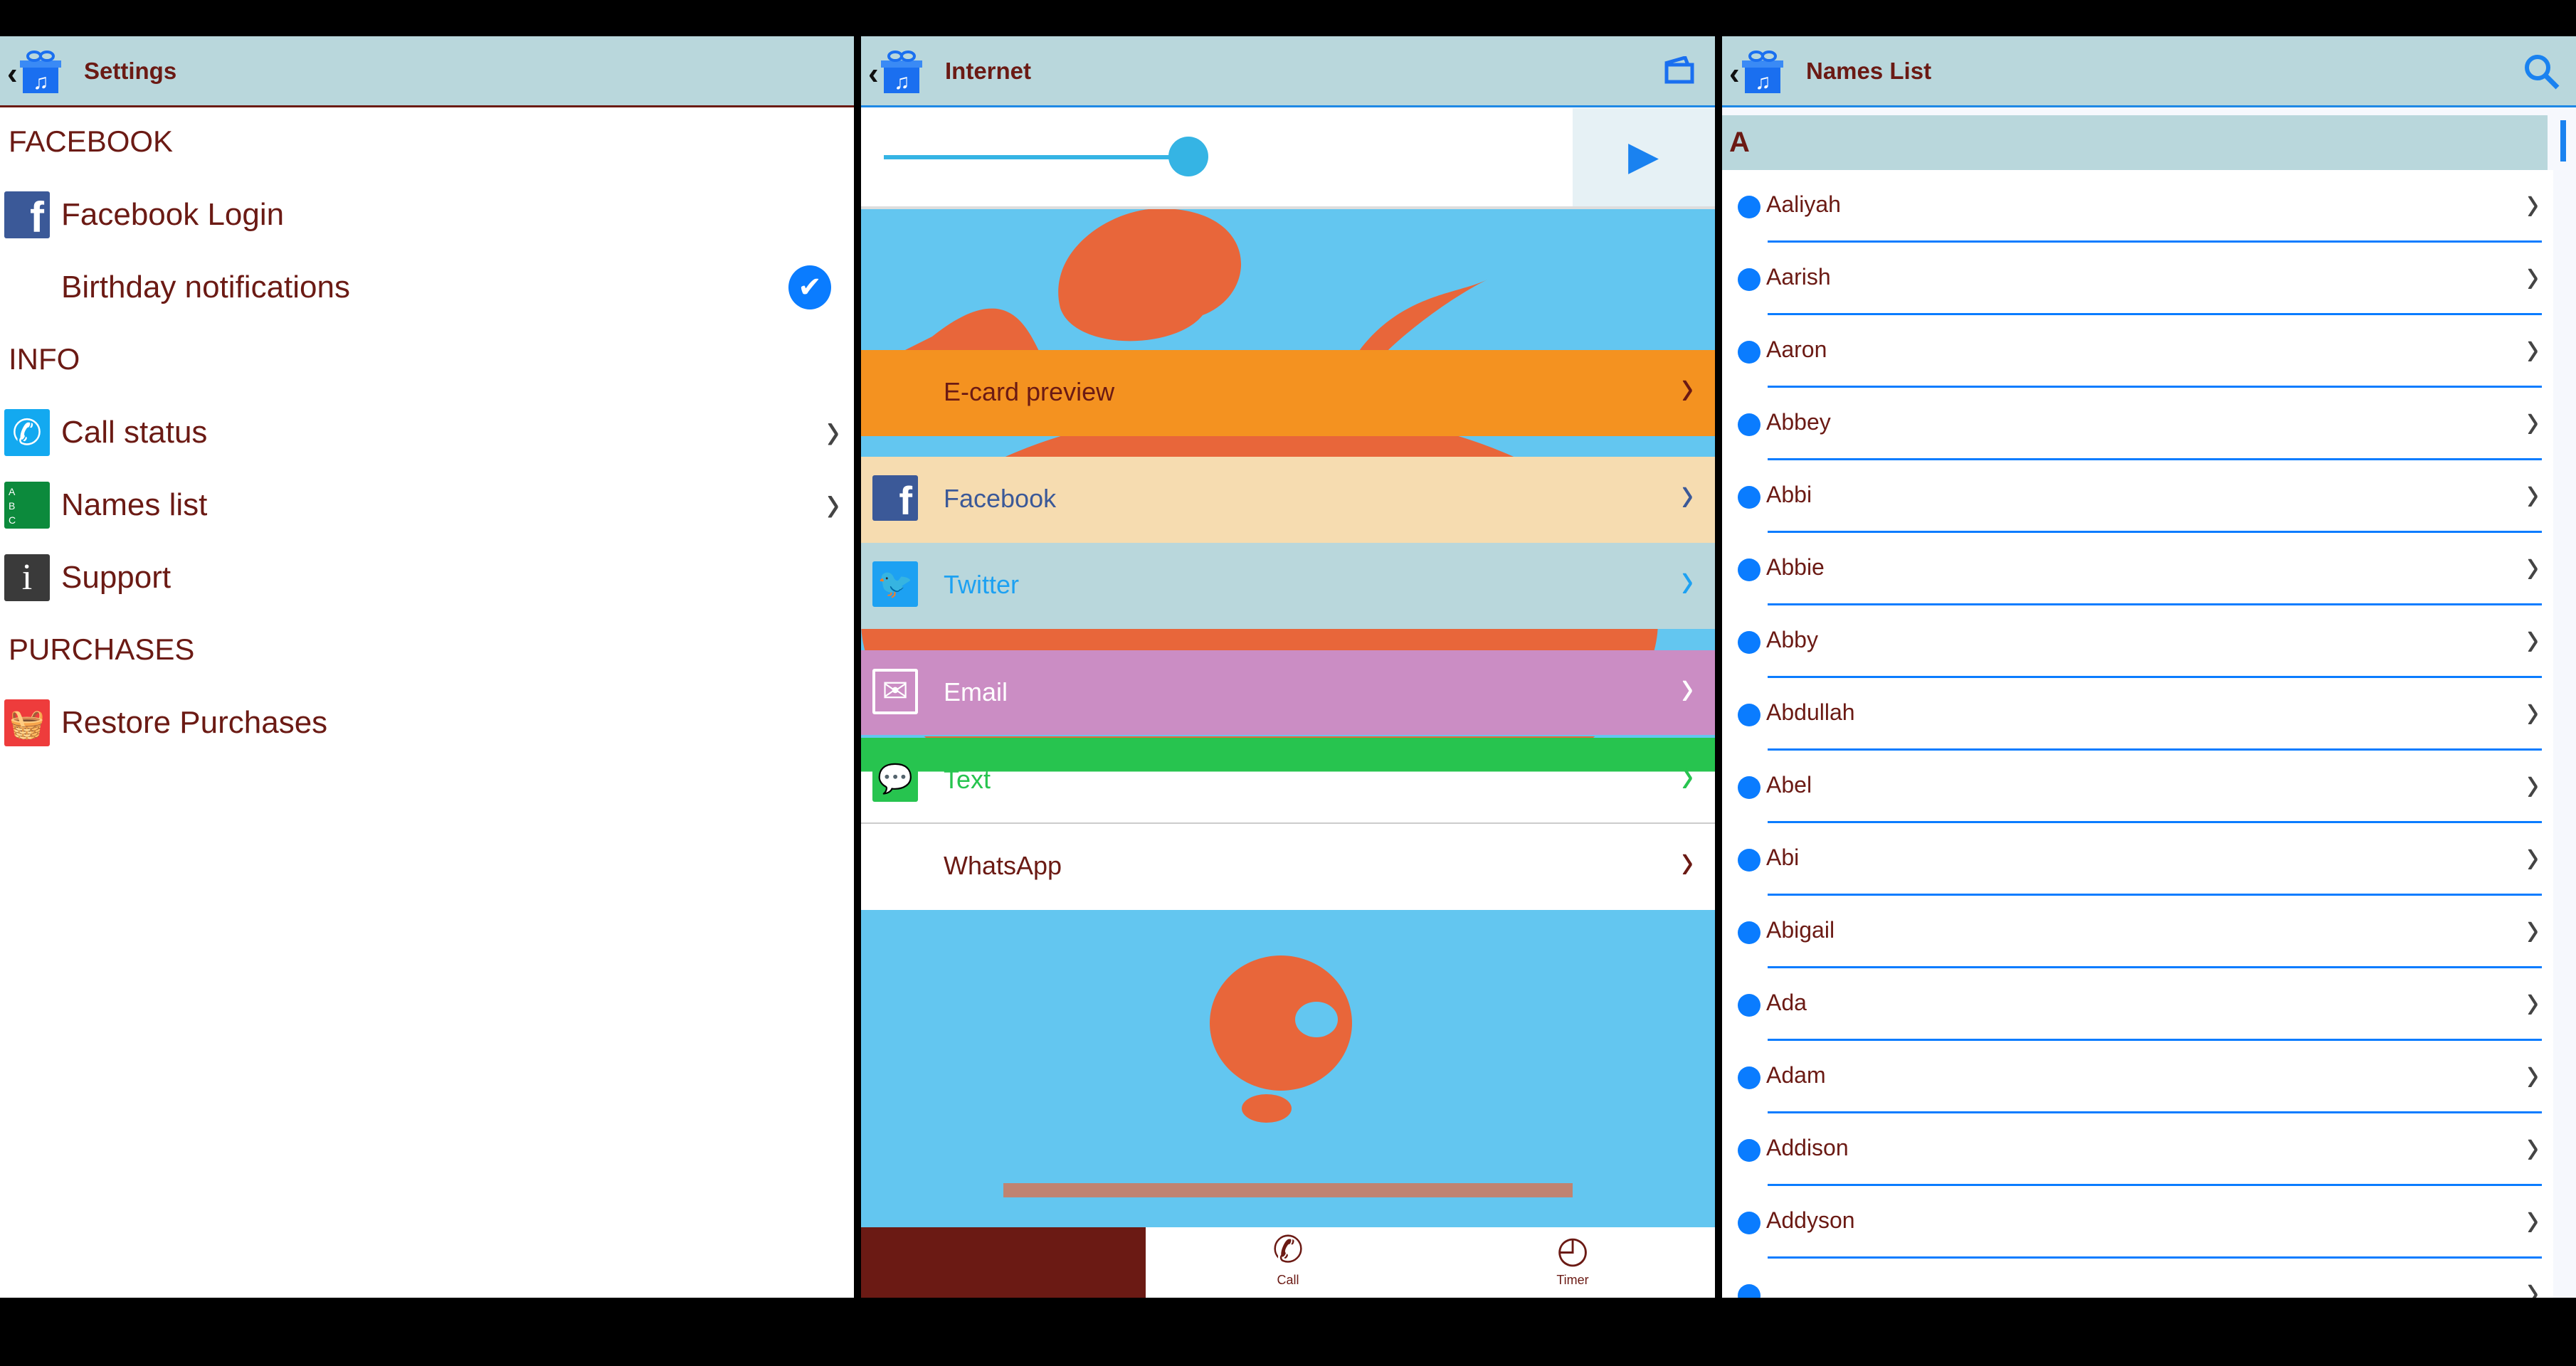  What do you see at coordinates (1288, 1280) in the screenshot?
I see `nav-label: Call` at bounding box center [1288, 1280].